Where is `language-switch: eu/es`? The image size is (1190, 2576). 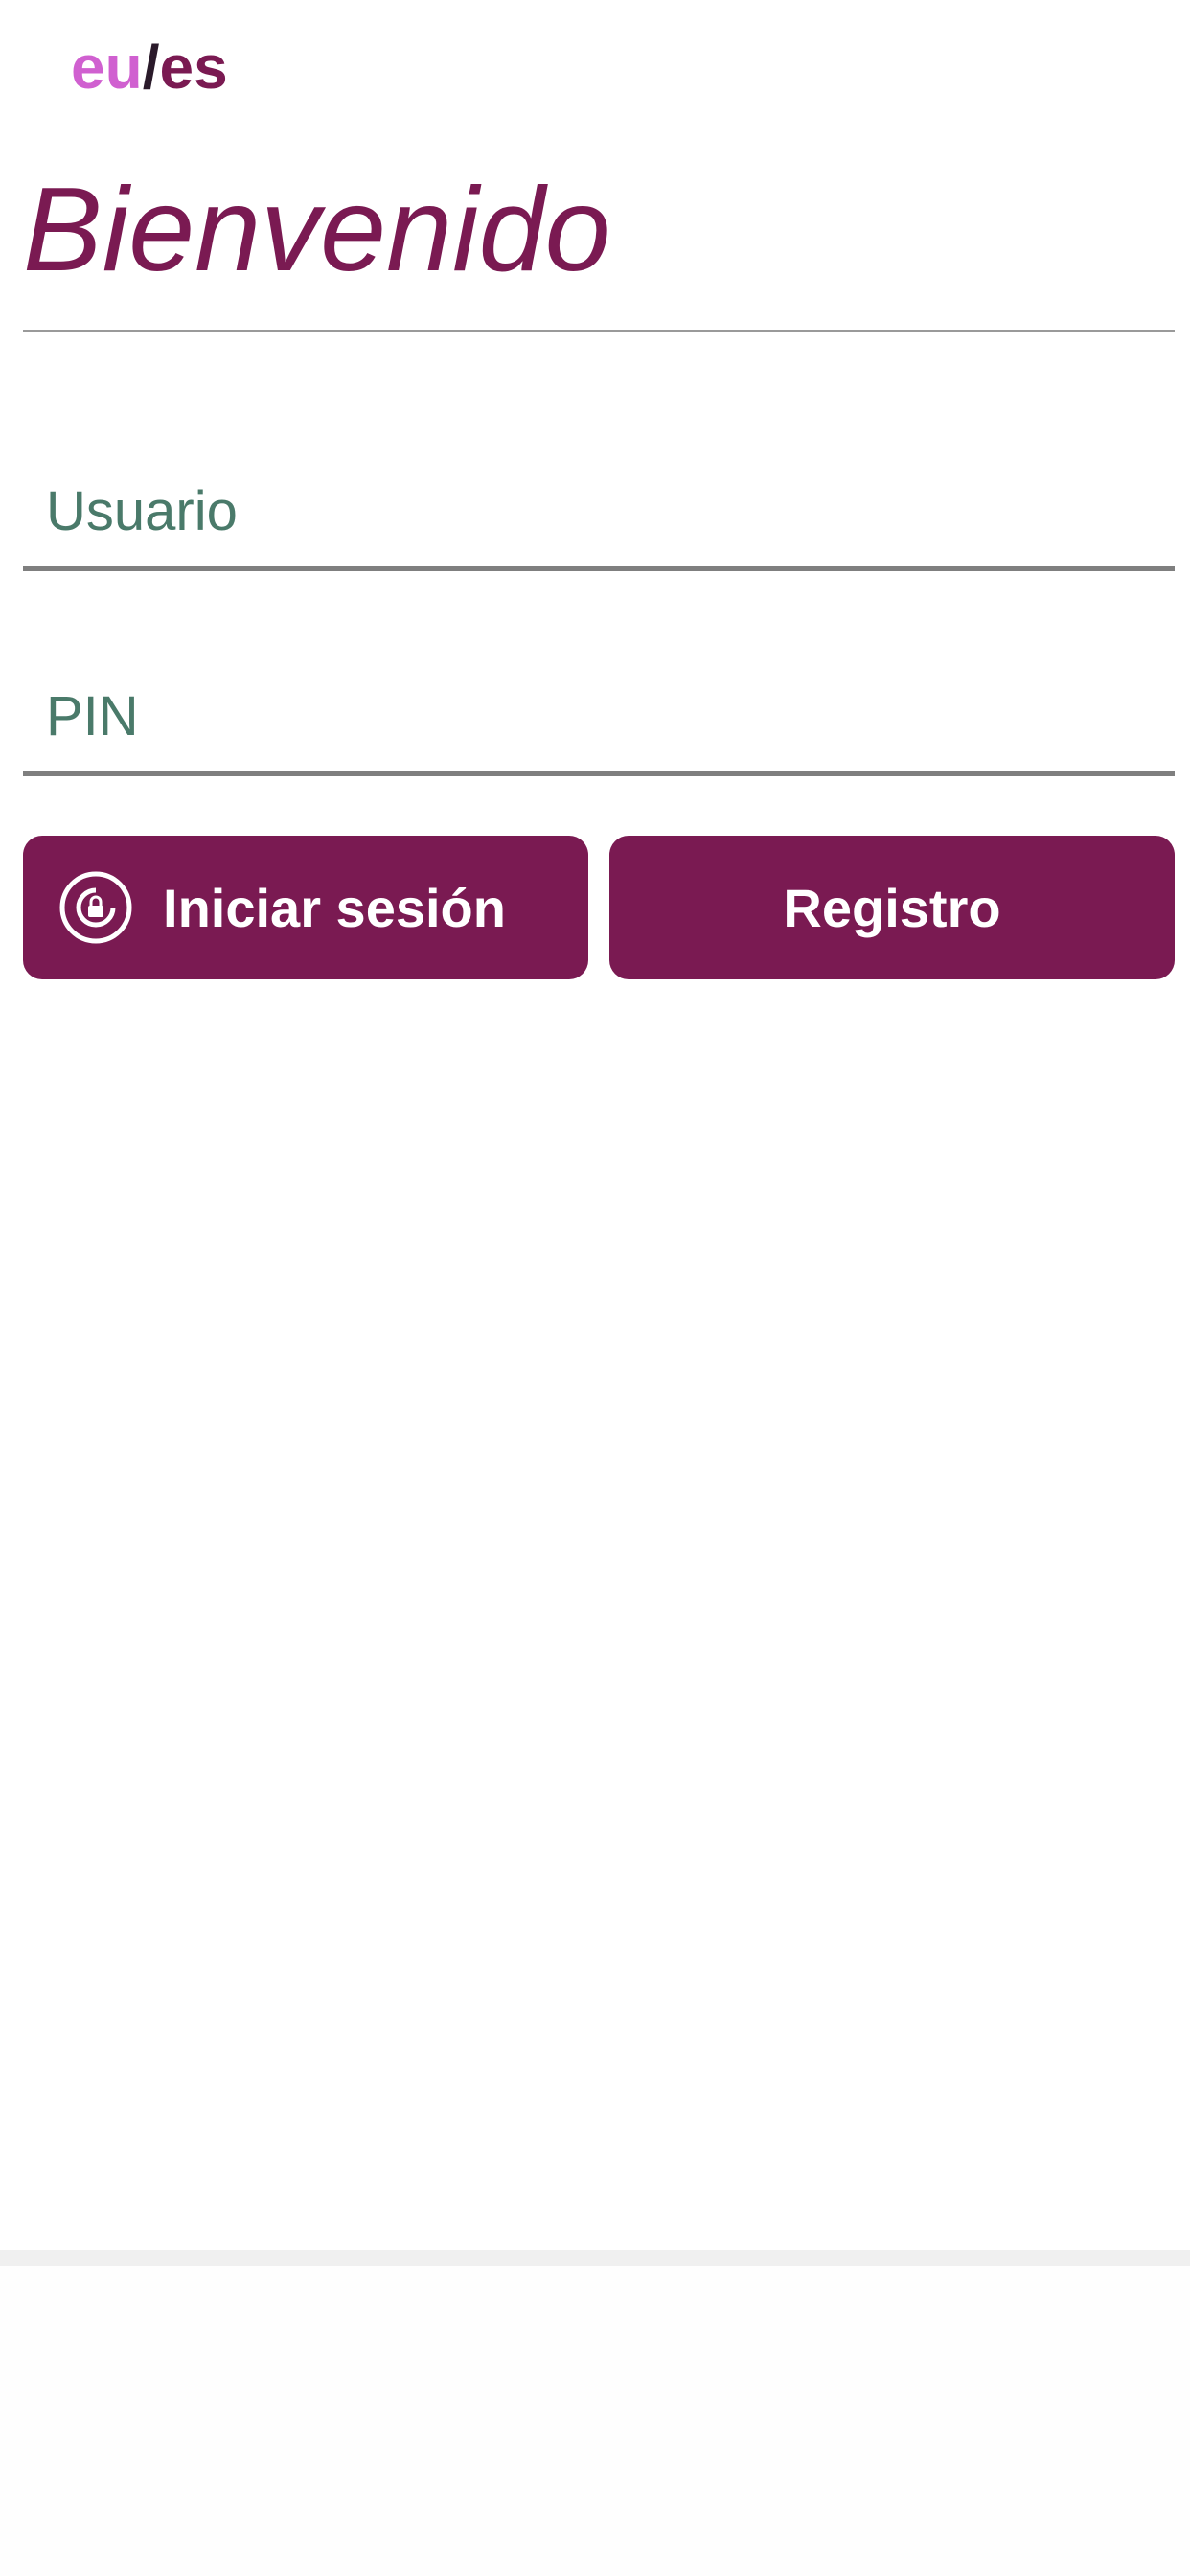
language-switch: eu/es is located at coordinates (150, 67).